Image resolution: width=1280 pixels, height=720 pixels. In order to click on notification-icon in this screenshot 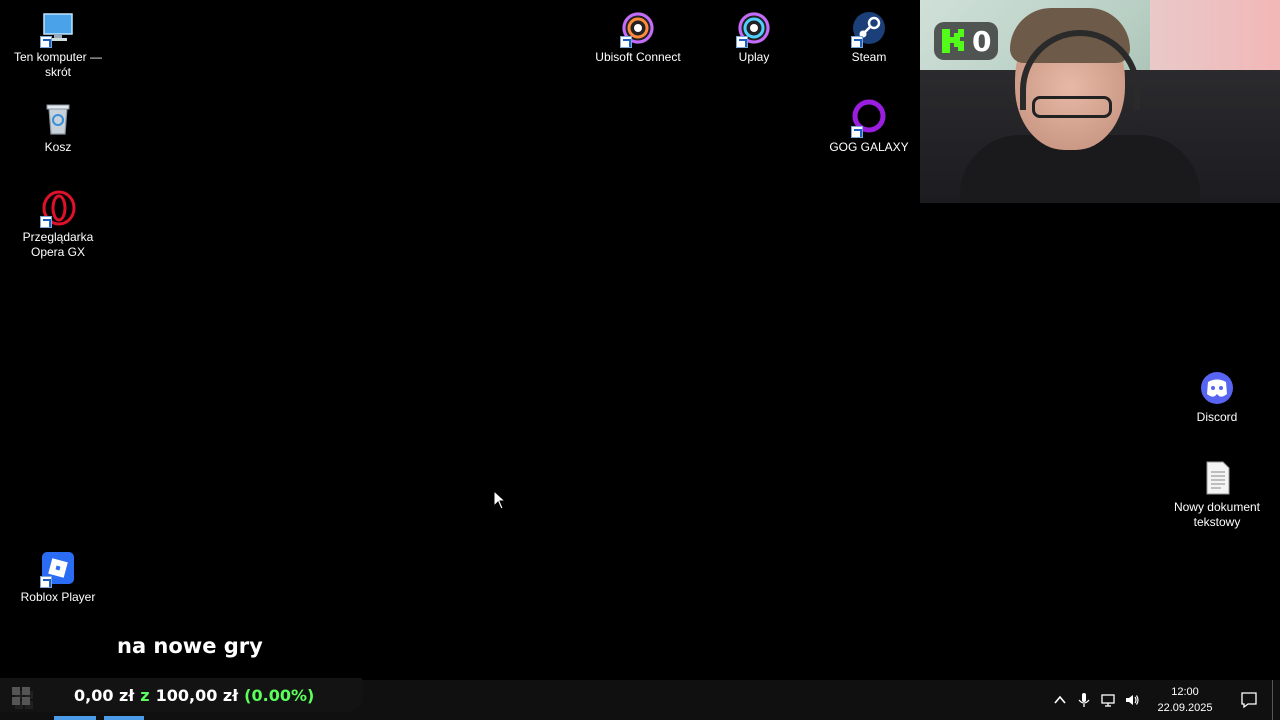, I will do `click(1249, 700)`.